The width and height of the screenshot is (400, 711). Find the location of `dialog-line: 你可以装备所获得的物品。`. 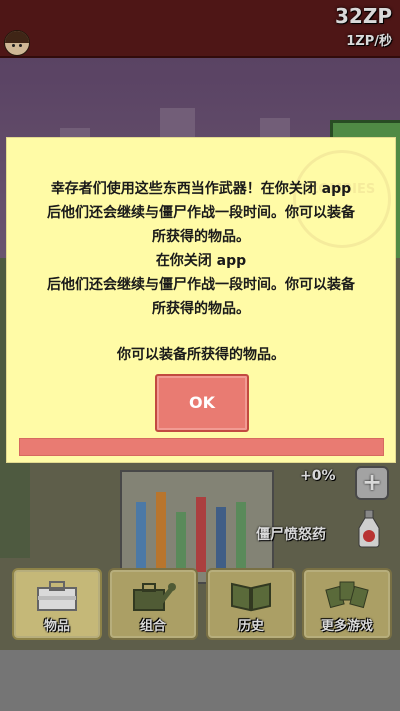

dialog-line: 你可以装备所获得的物品。 is located at coordinates (201, 355).